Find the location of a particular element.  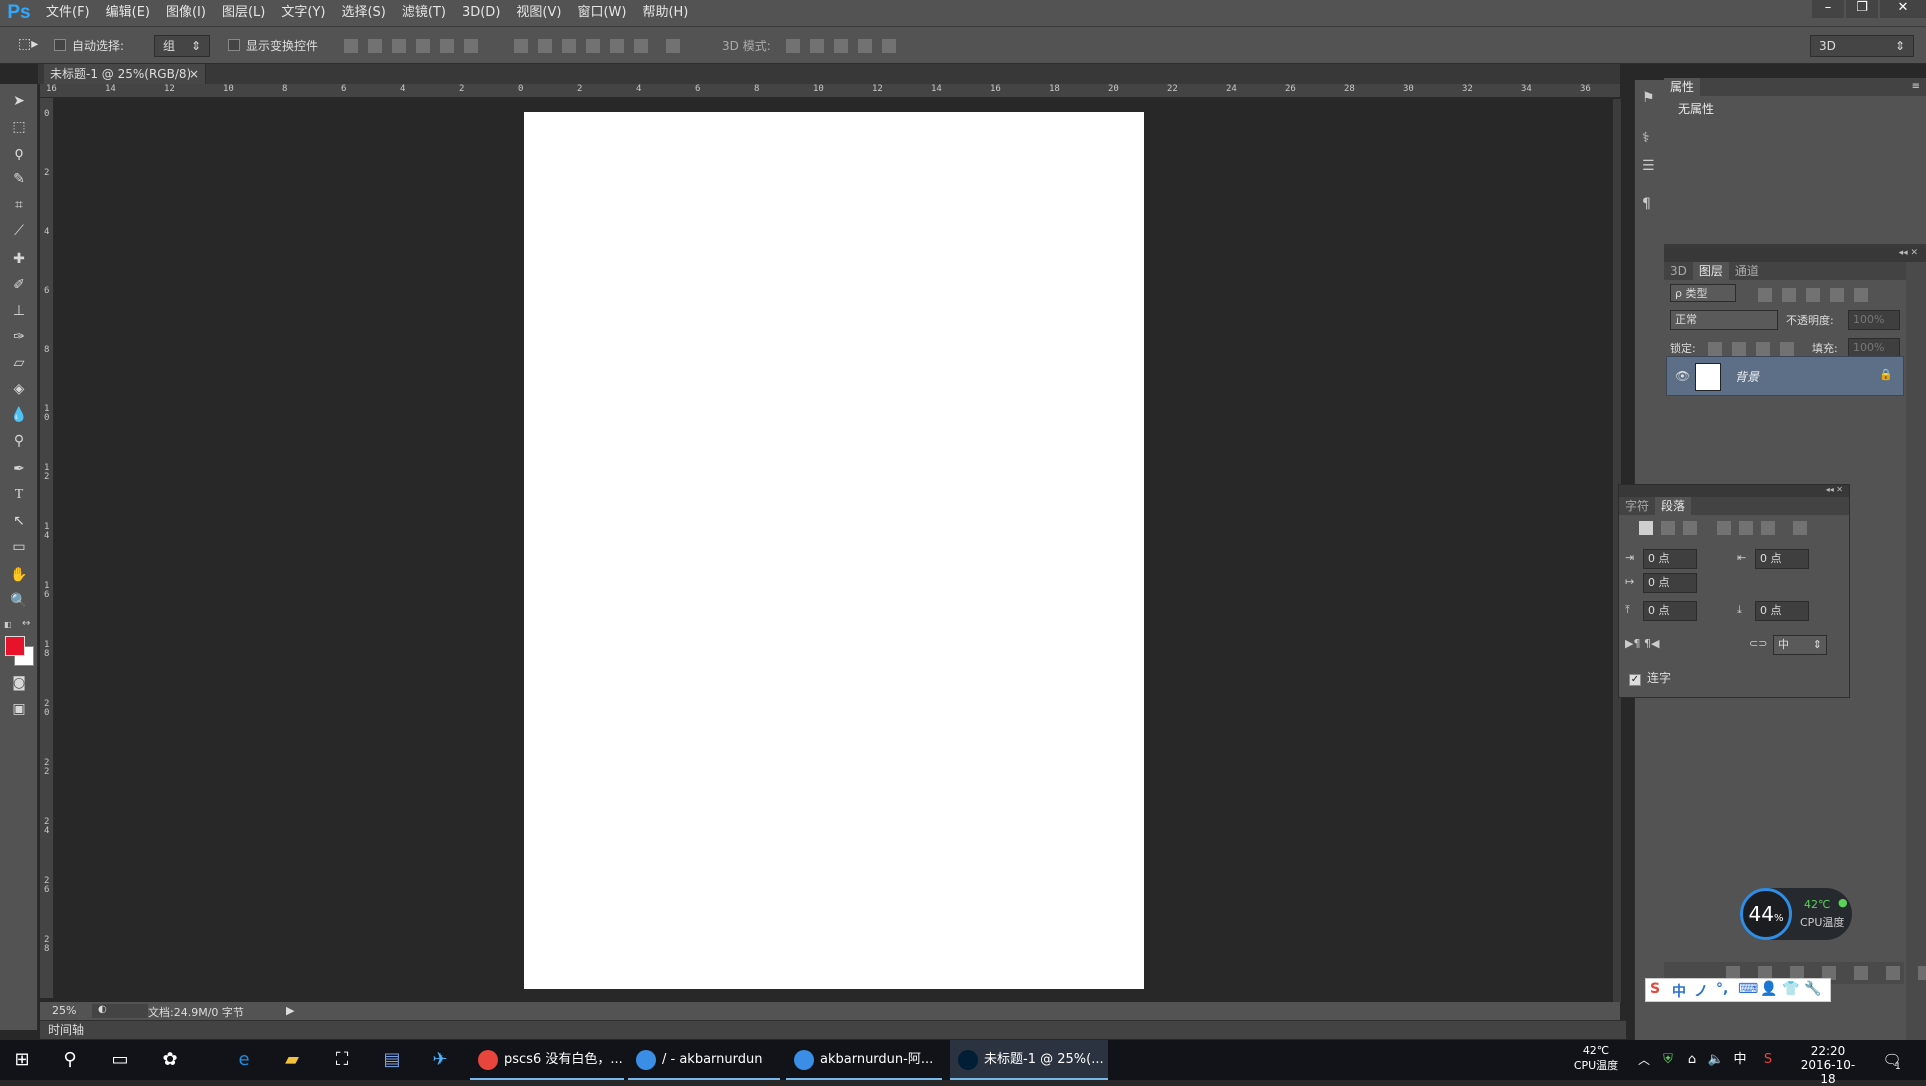

default-colors-icon: ◧ is located at coordinates (10, 624).